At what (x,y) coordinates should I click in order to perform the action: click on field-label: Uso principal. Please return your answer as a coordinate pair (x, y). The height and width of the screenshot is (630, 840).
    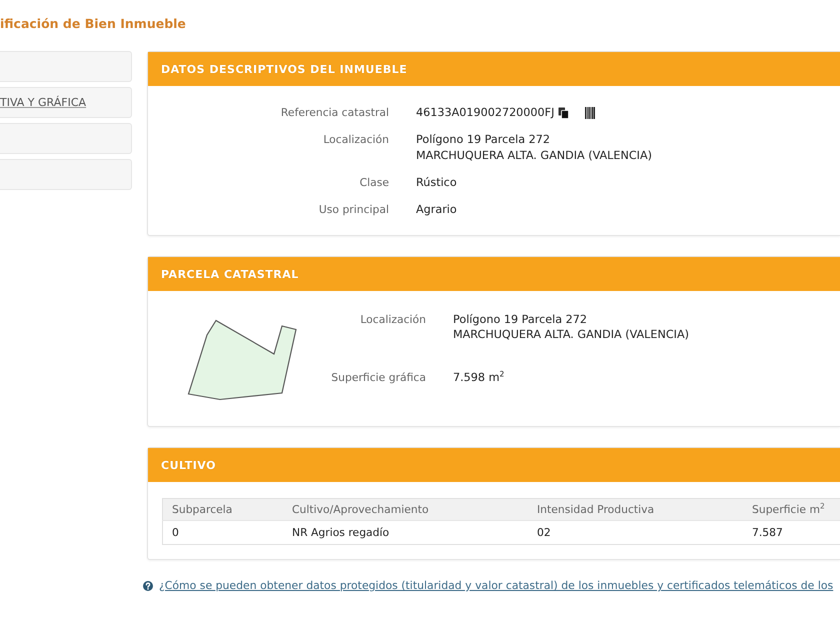
    Looking at the image, I should click on (353, 210).